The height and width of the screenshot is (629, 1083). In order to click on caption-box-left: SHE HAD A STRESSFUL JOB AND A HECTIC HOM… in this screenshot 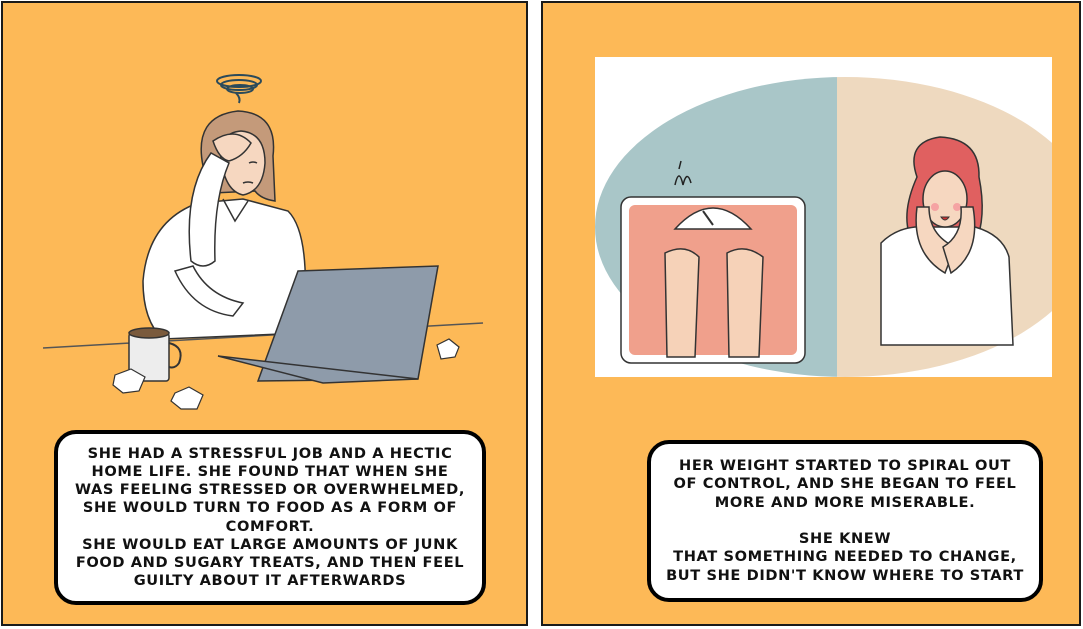, I will do `click(270, 517)`.